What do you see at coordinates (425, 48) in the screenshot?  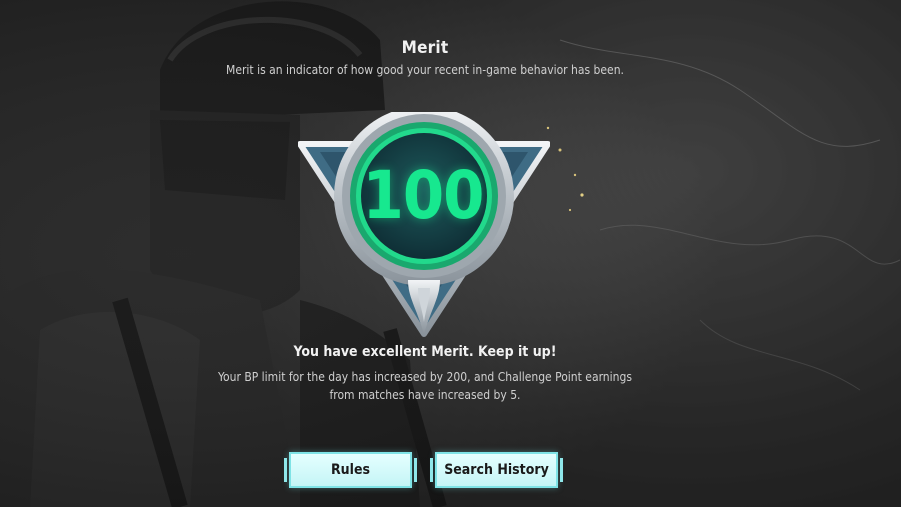 I see `page-title: Merit` at bounding box center [425, 48].